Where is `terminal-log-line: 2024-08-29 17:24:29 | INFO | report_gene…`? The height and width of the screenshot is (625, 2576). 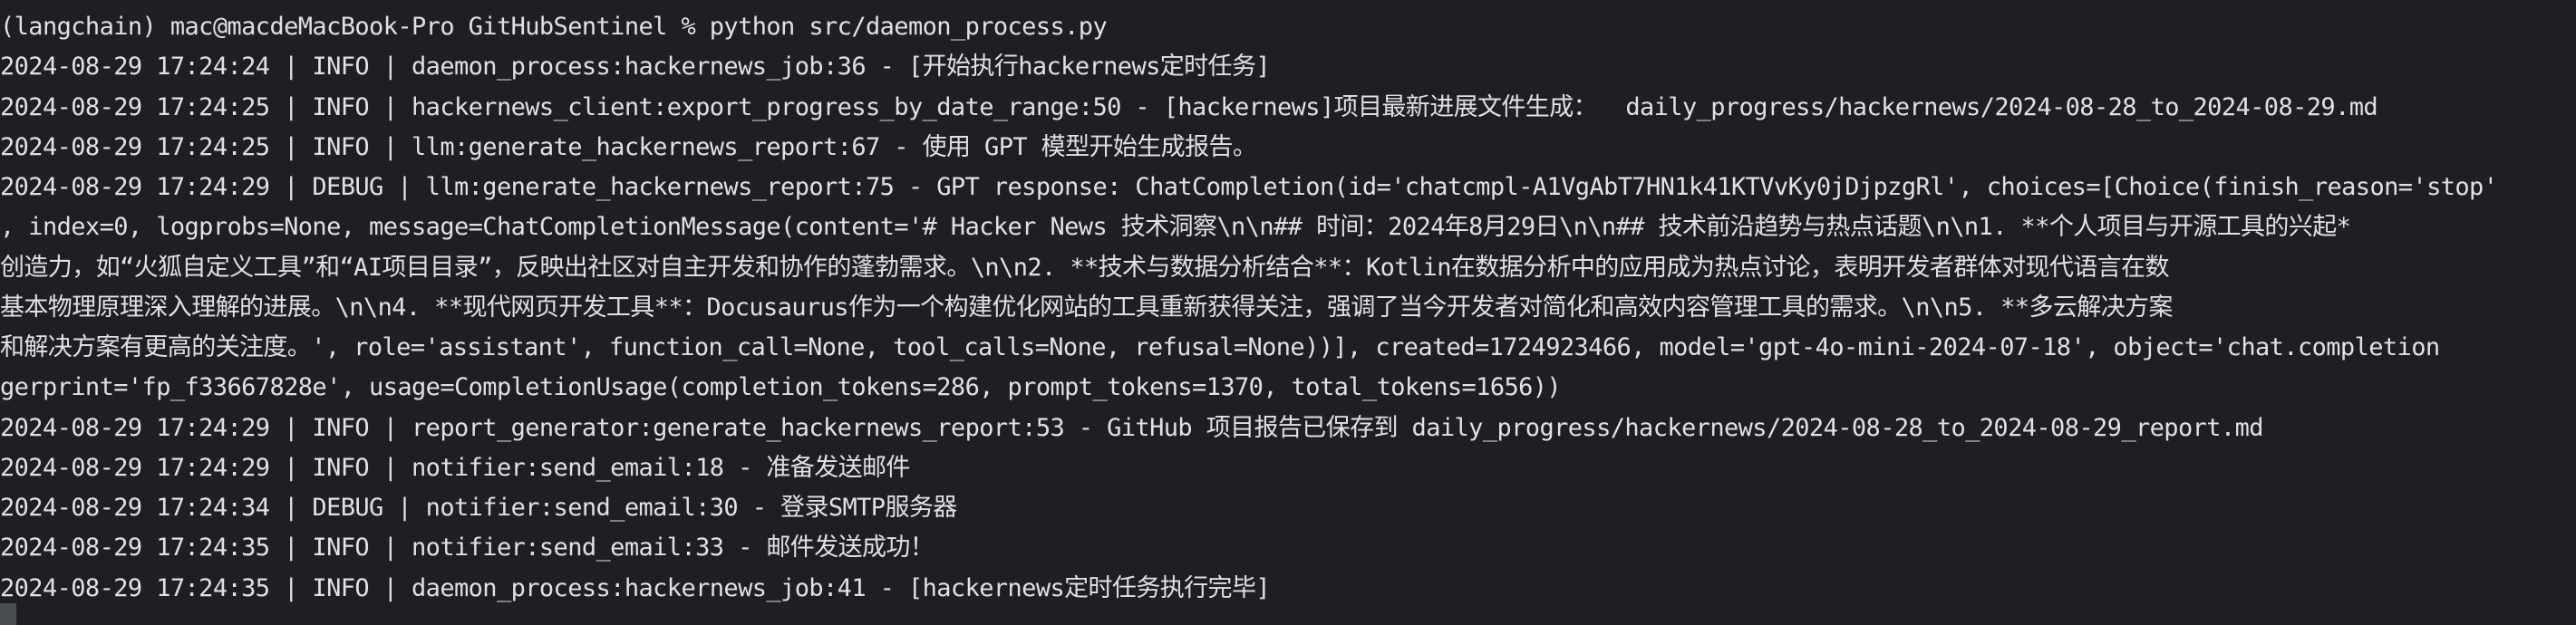
terminal-log-line: 2024-08-29 17:24:29 | INFO | report_gene… is located at coordinates (1131, 428).